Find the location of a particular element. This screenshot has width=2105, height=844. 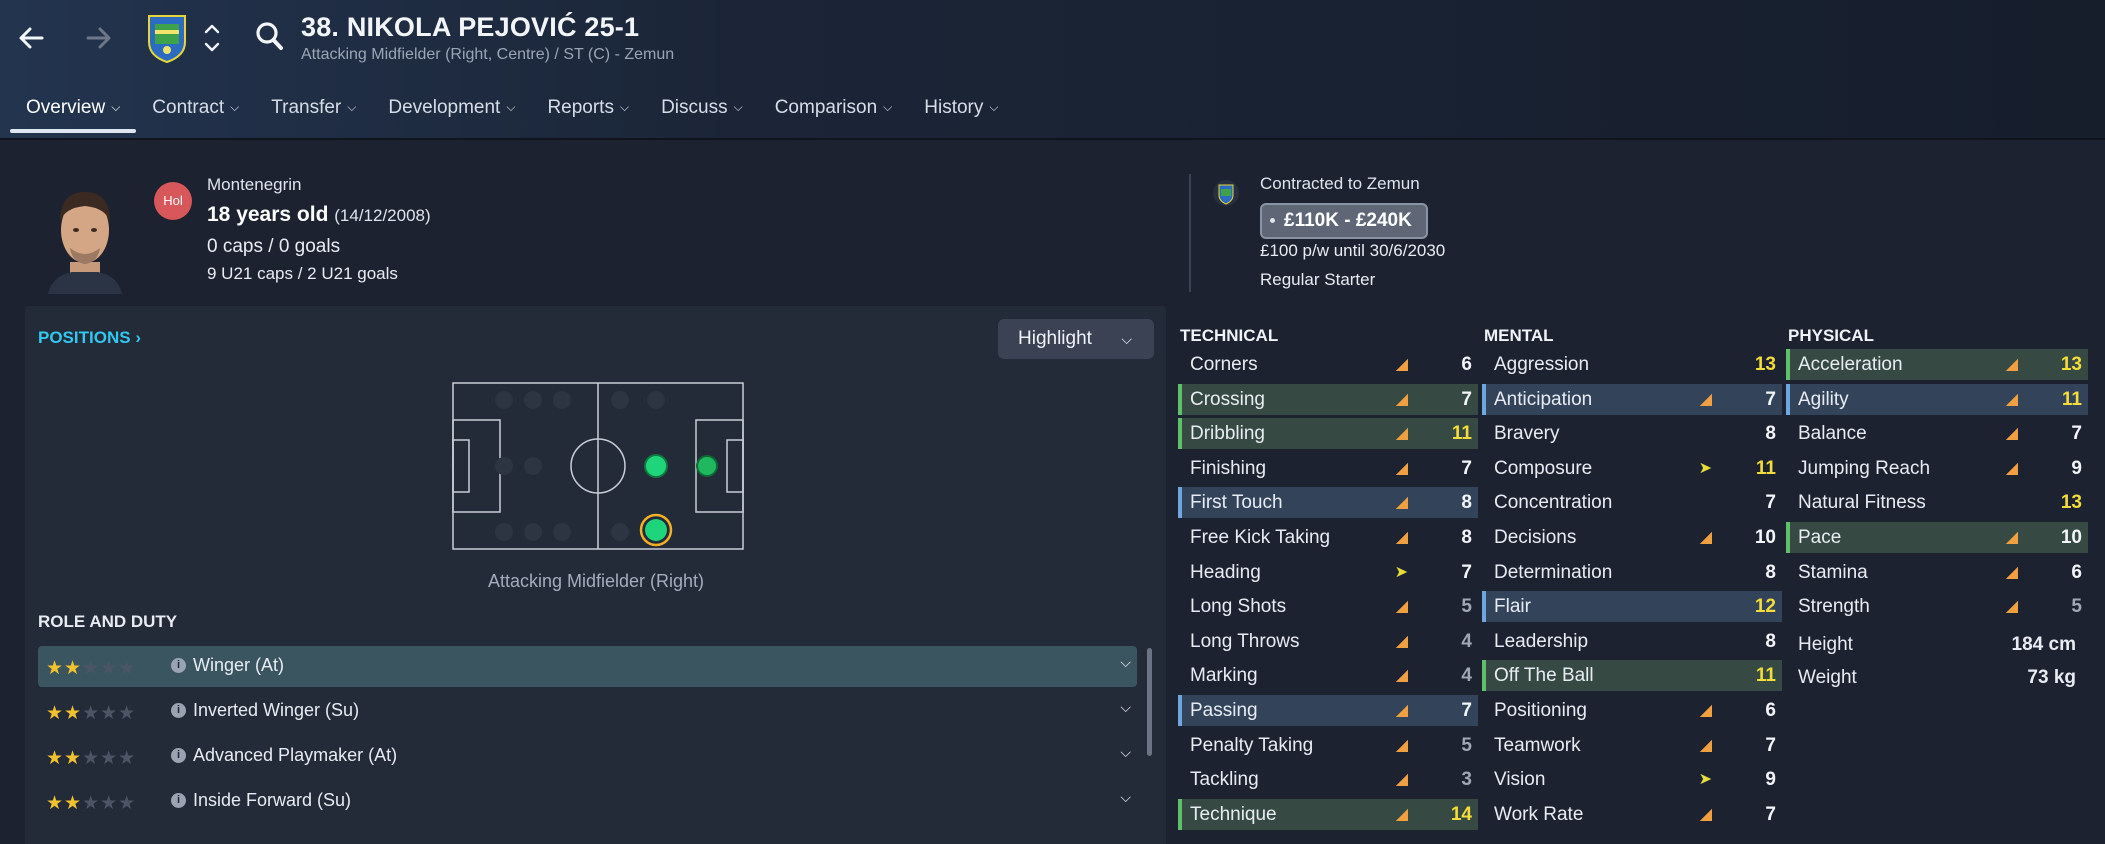

attribute-row: First Touch ◢ 8 is located at coordinates (1328, 503).